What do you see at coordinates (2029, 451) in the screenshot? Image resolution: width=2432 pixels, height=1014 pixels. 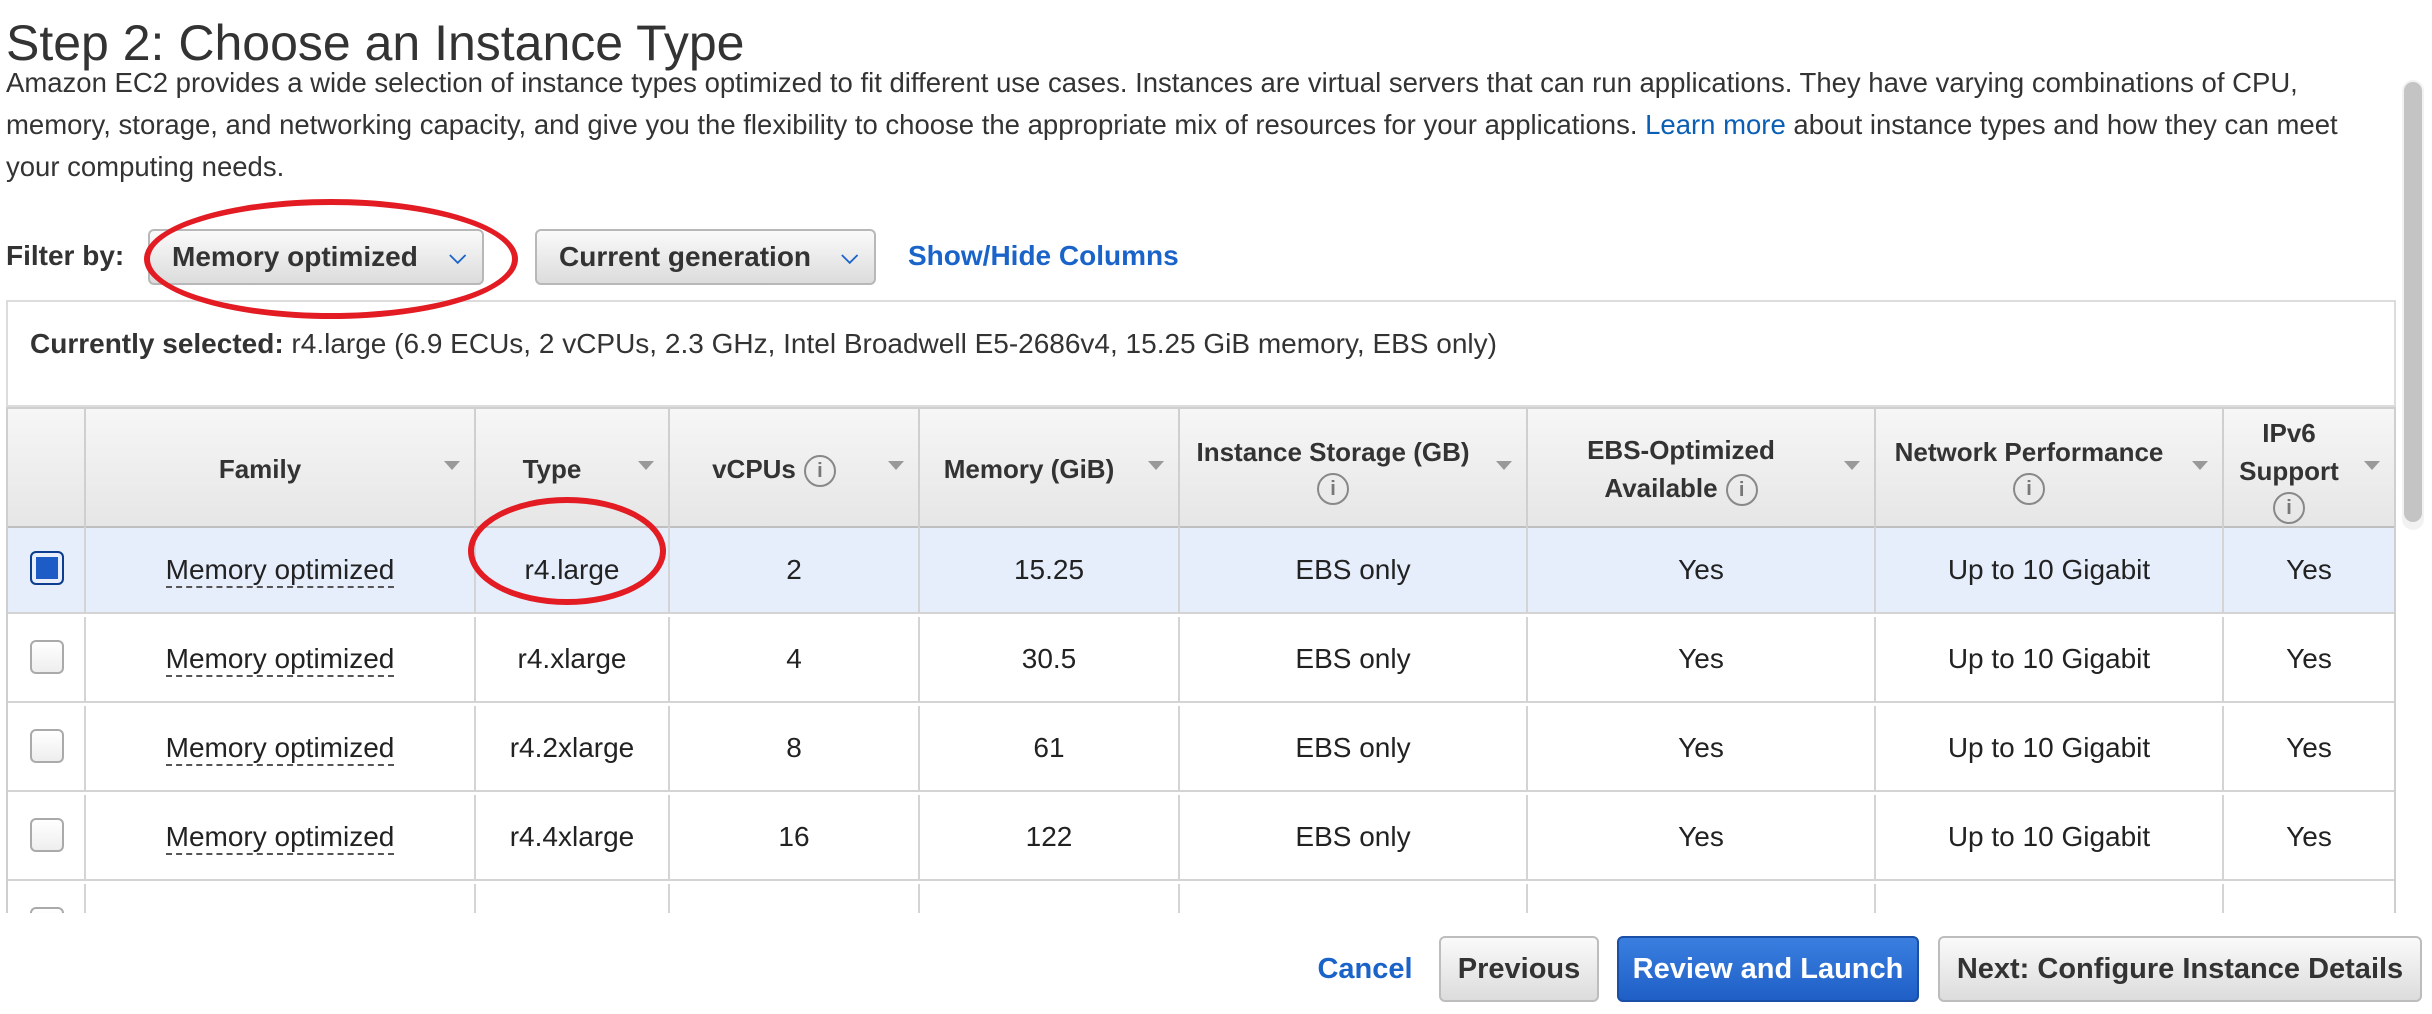 I see `network-header-text: Network Performance` at bounding box center [2029, 451].